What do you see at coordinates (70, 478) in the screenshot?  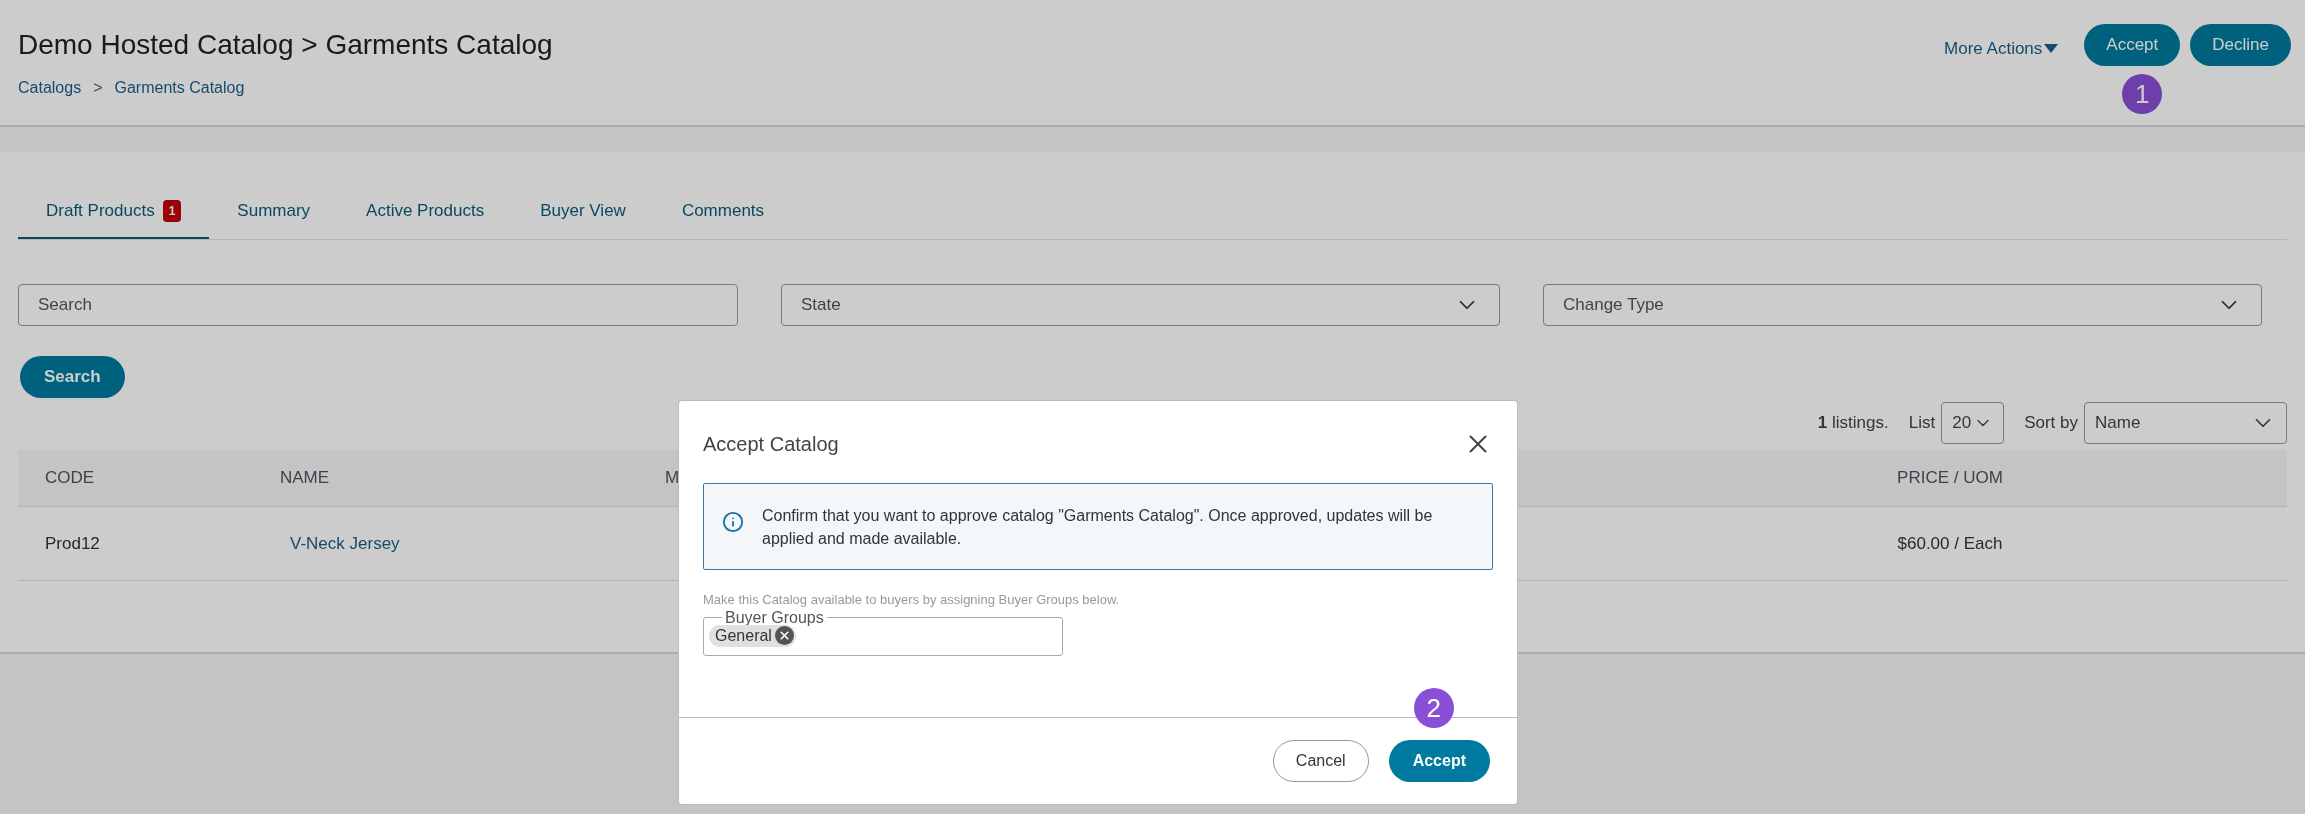 I see `column-header: CODE` at bounding box center [70, 478].